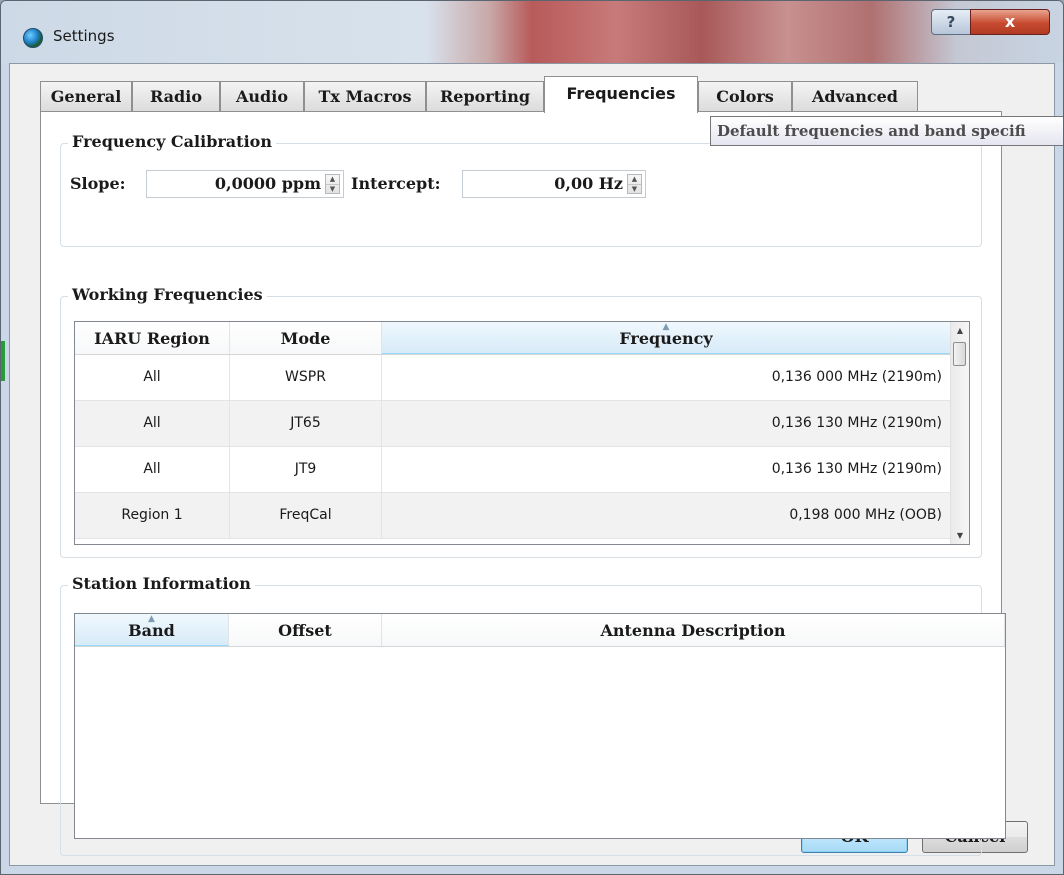  Describe the element at coordinates (960, 330) in the screenshot. I see `scroll-up-icon: ▲` at that location.